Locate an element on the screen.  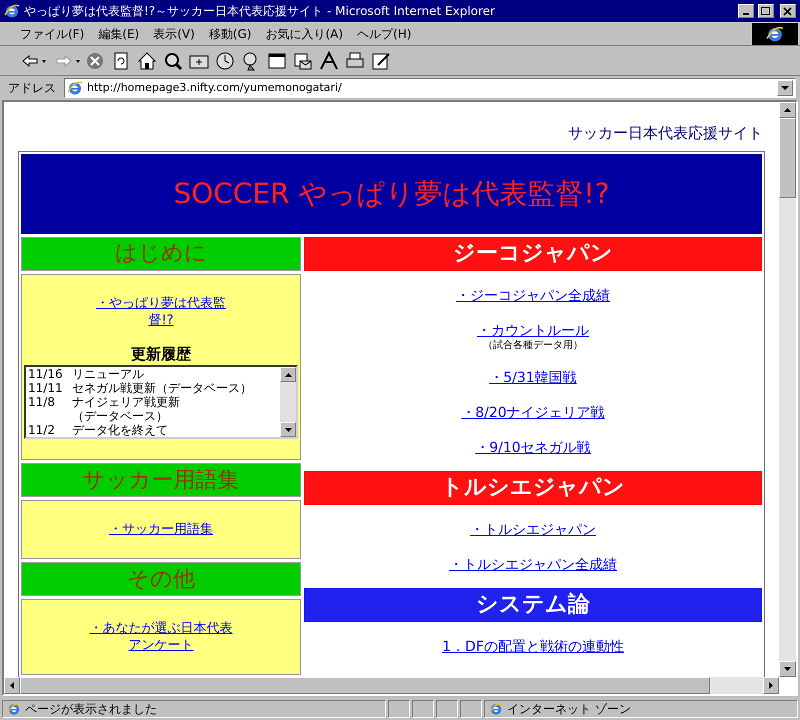
history-date: 11/11 is located at coordinates (46, 388).